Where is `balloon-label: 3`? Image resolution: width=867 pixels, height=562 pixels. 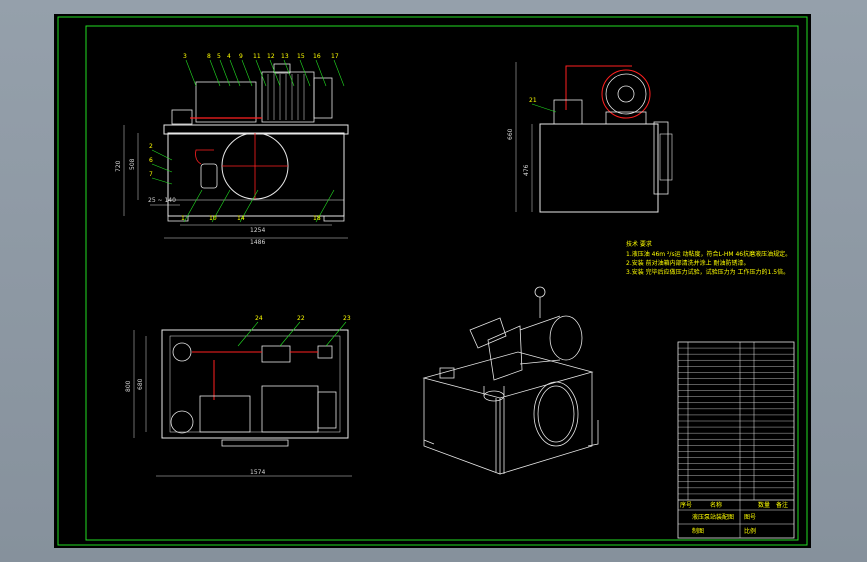 balloon-label: 3 is located at coordinates (185, 56).